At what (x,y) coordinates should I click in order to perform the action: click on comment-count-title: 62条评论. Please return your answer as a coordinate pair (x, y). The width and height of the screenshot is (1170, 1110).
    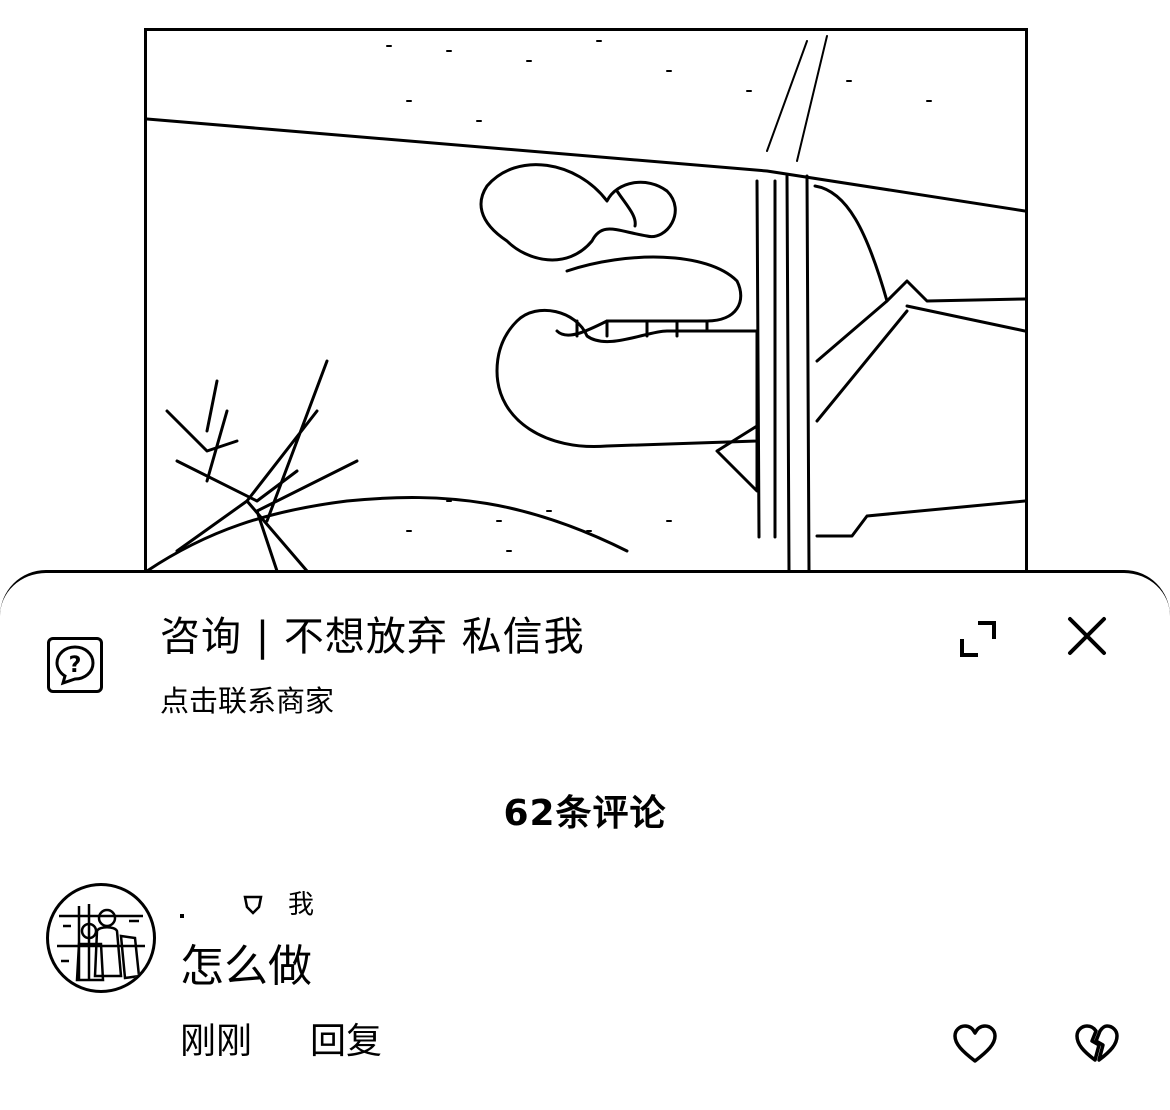
    Looking at the image, I should click on (585, 813).